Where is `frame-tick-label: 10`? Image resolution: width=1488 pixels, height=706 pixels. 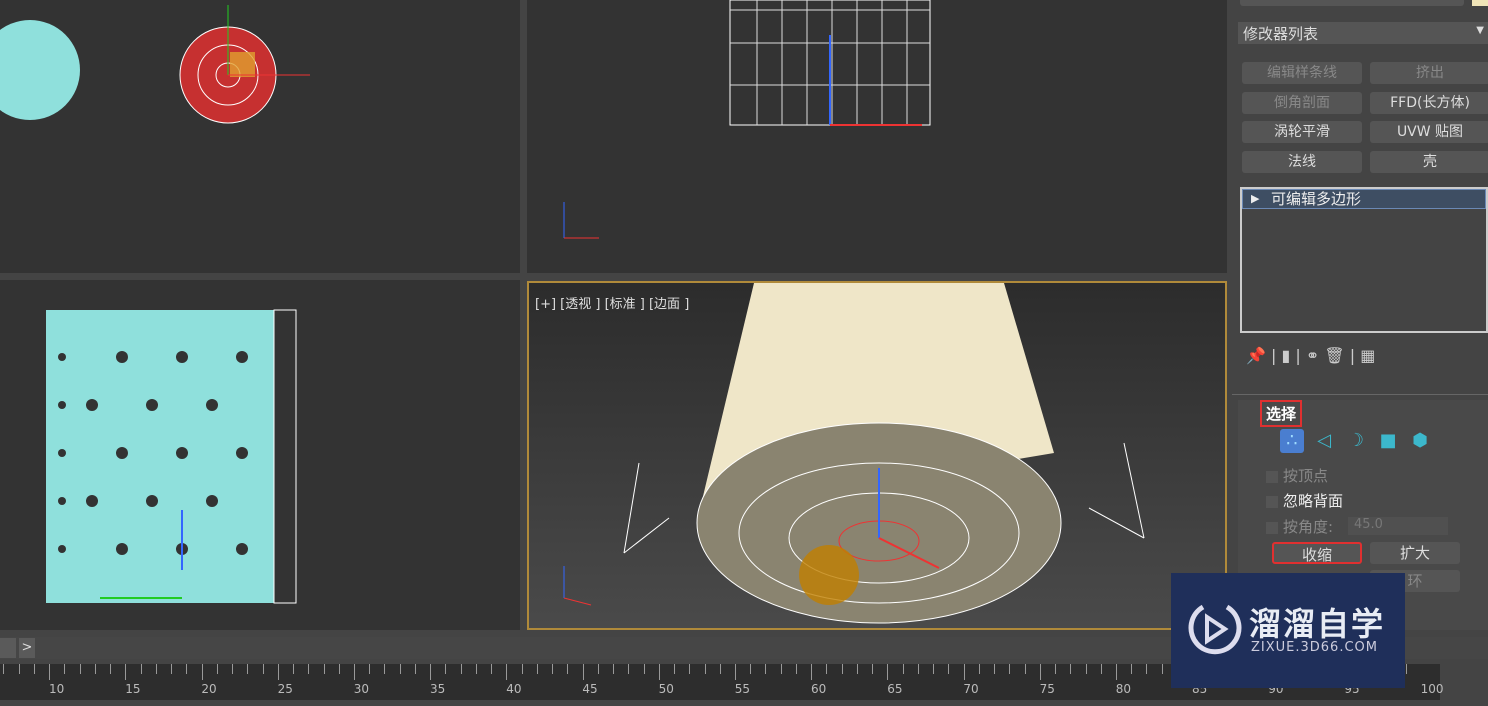 frame-tick-label: 10 is located at coordinates (57, 689).